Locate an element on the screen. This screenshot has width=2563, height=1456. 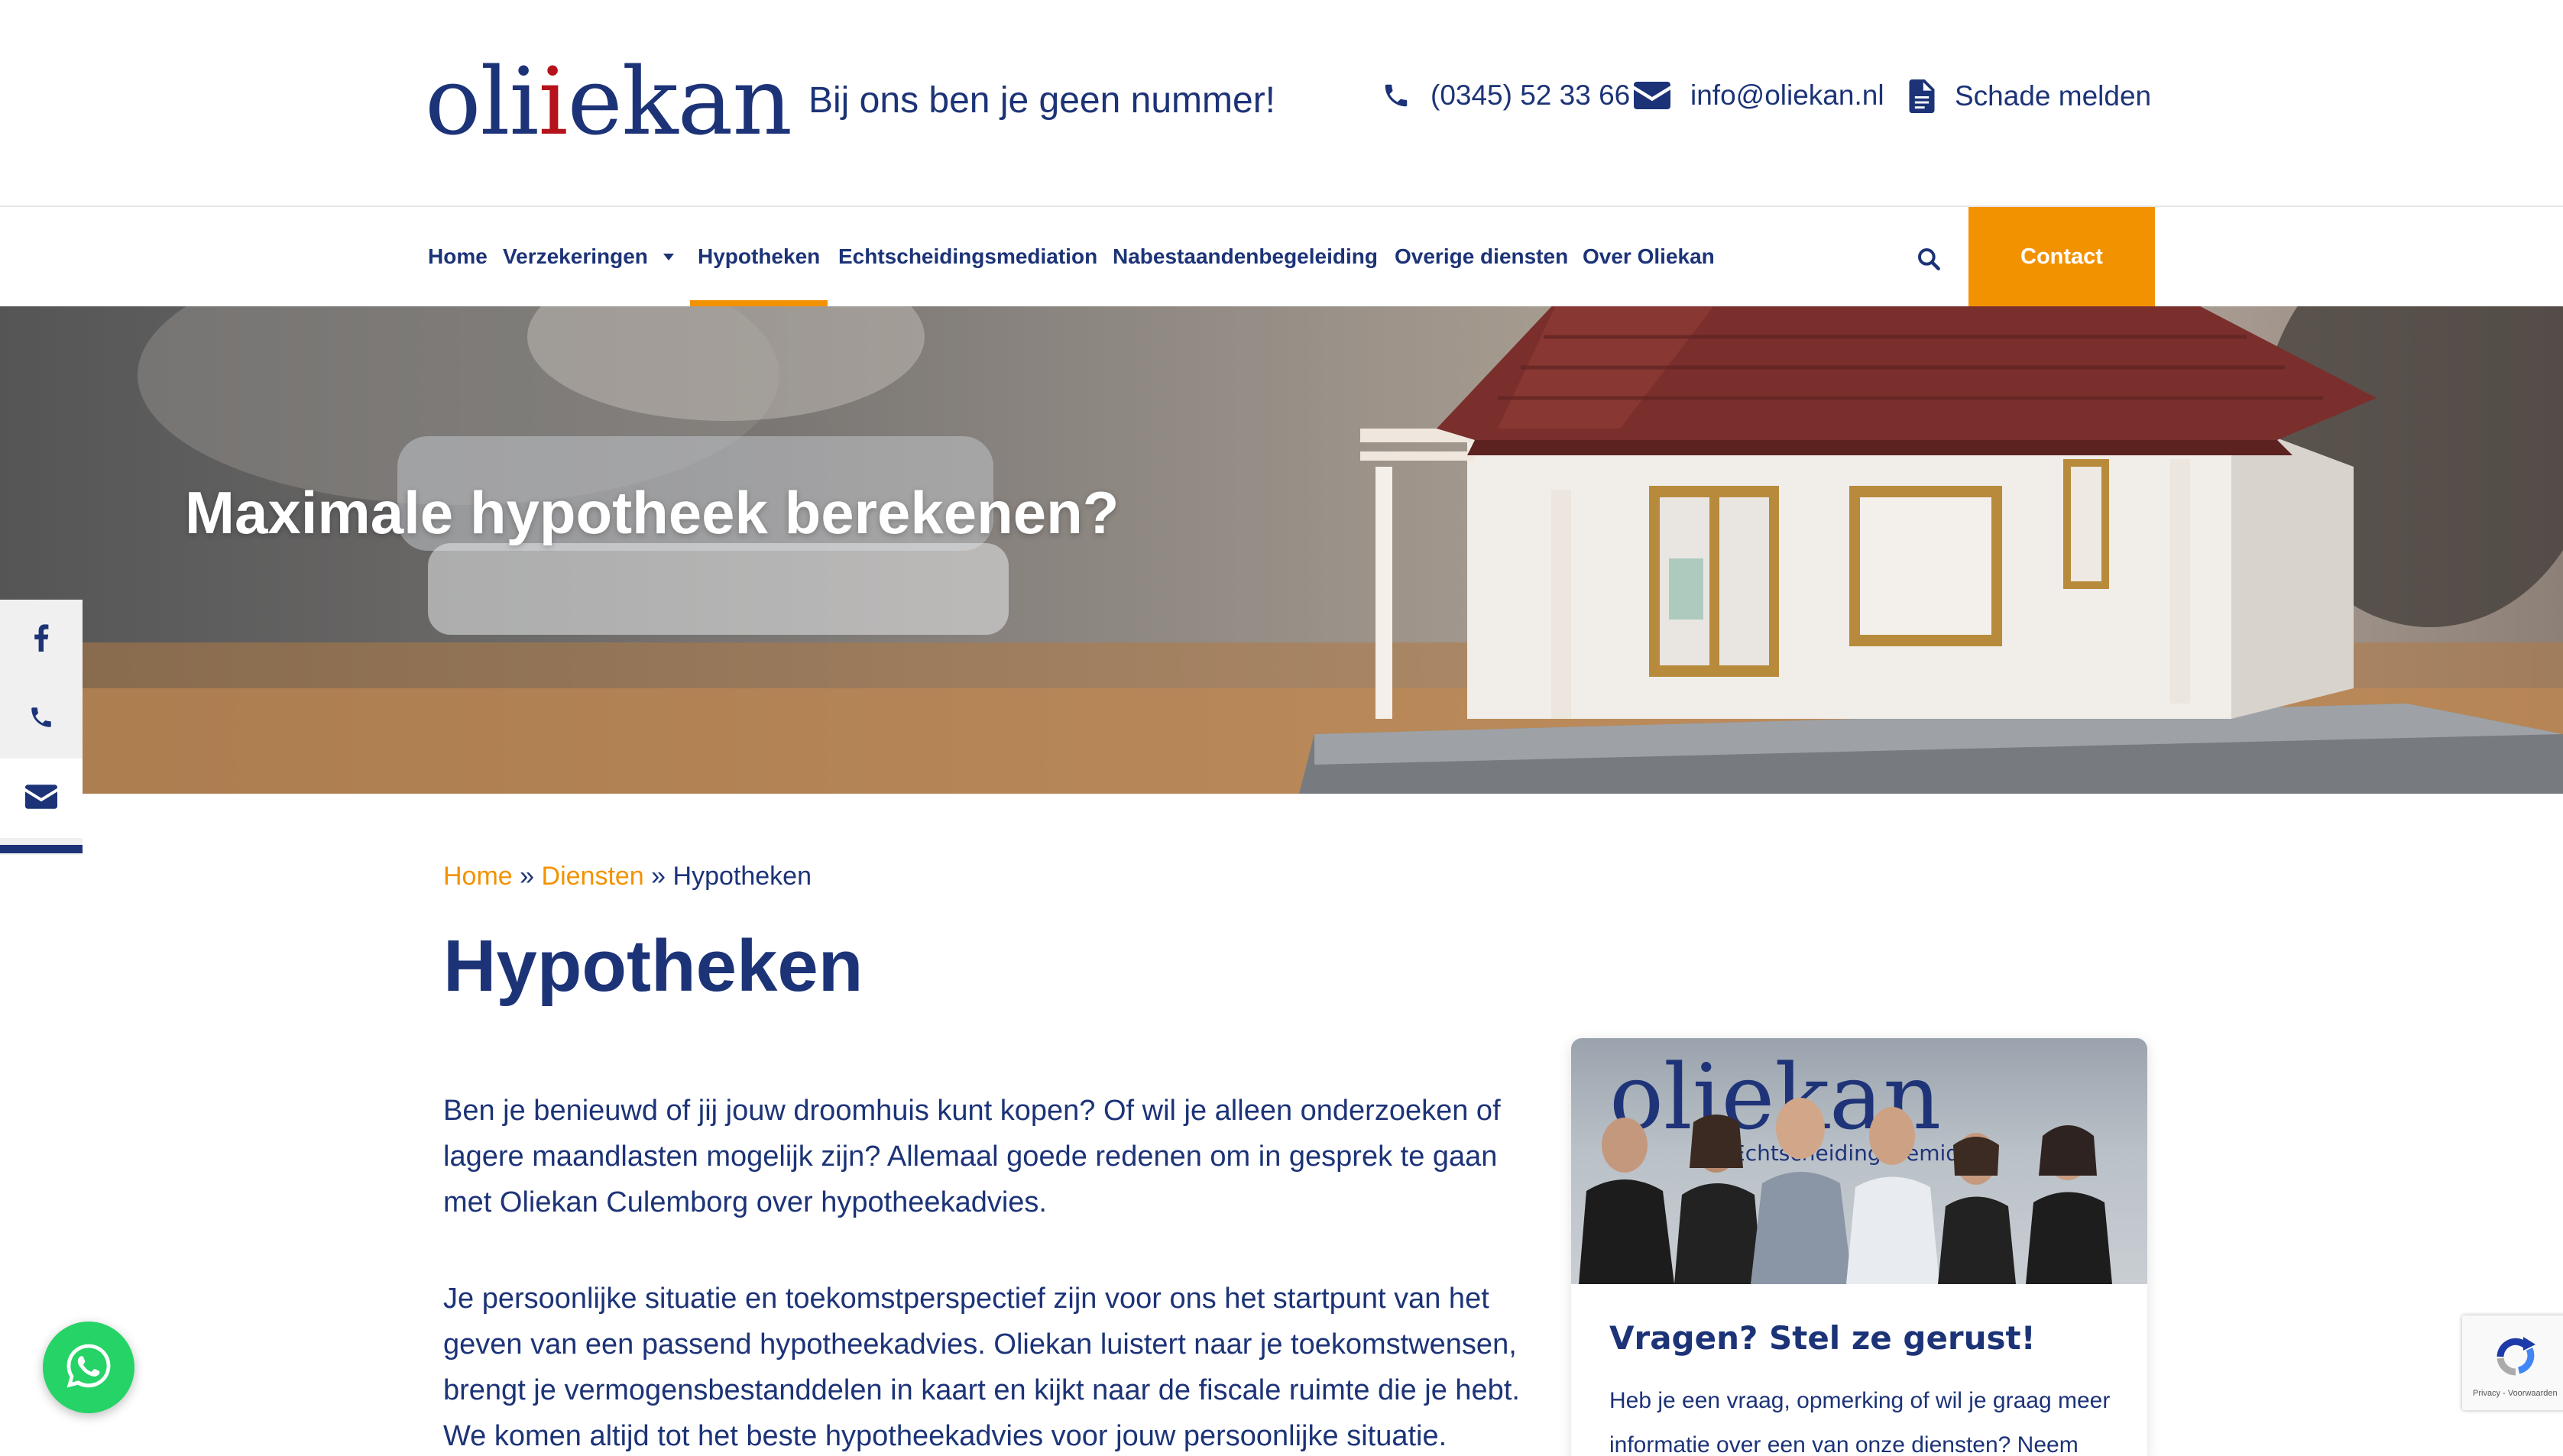
nav-item-home: Home is located at coordinates (458, 257).